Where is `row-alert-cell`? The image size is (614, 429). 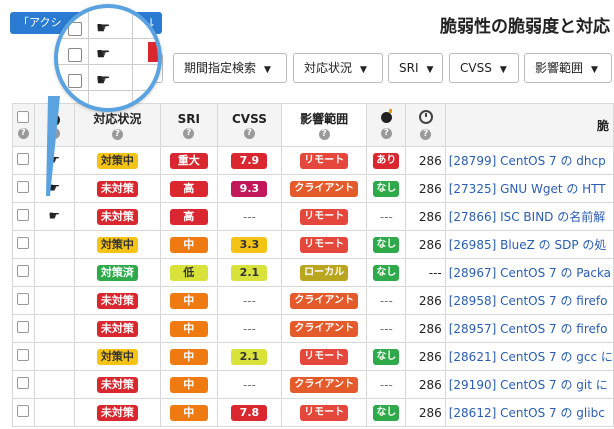 row-alert-cell is located at coordinates (54, 300).